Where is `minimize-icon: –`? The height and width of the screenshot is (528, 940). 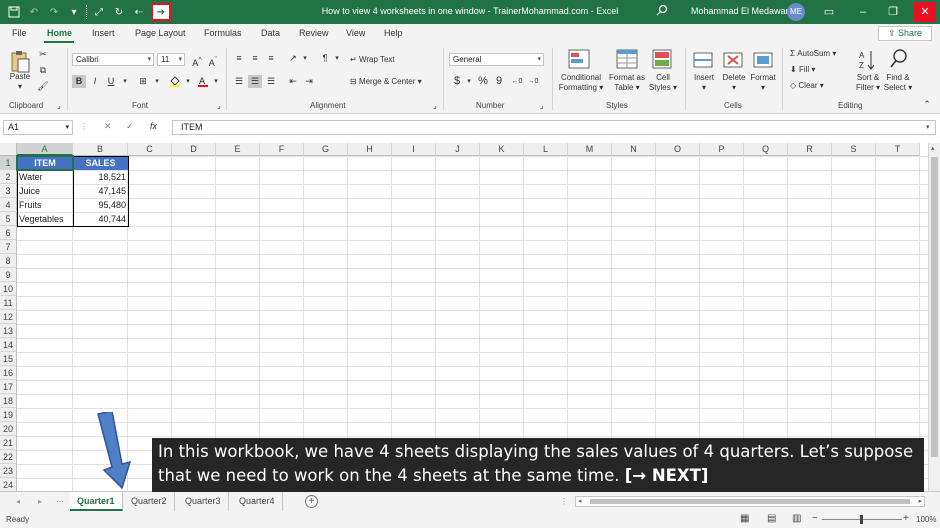 minimize-icon: – is located at coordinates (863, 12).